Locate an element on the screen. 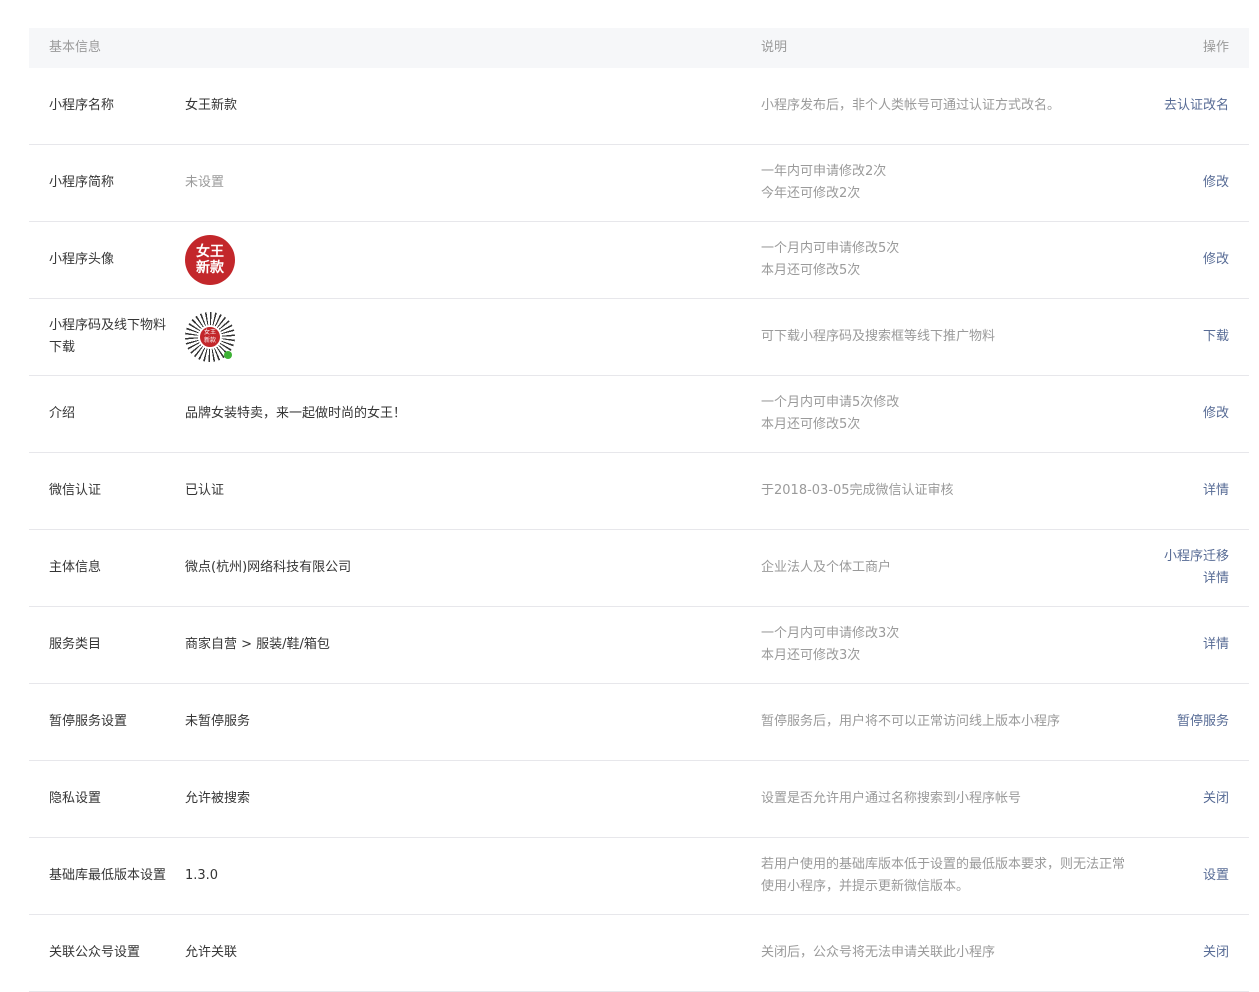 The width and height of the screenshot is (1259, 992). row-value: 已认证 is located at coordinates (205, 490).